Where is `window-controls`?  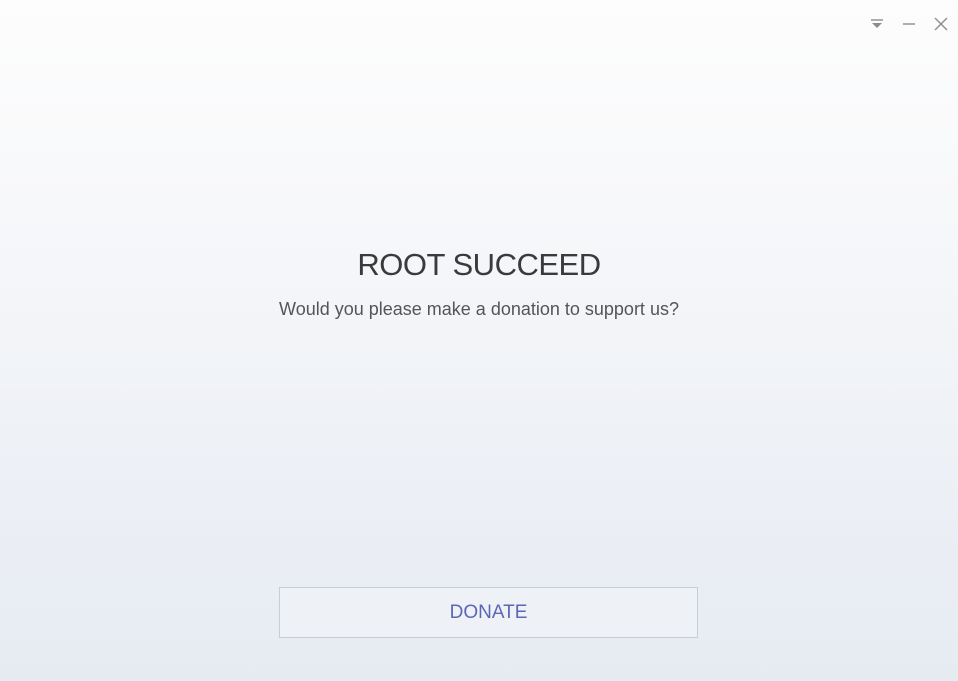 window-controls is located at coordinates (909, 24).